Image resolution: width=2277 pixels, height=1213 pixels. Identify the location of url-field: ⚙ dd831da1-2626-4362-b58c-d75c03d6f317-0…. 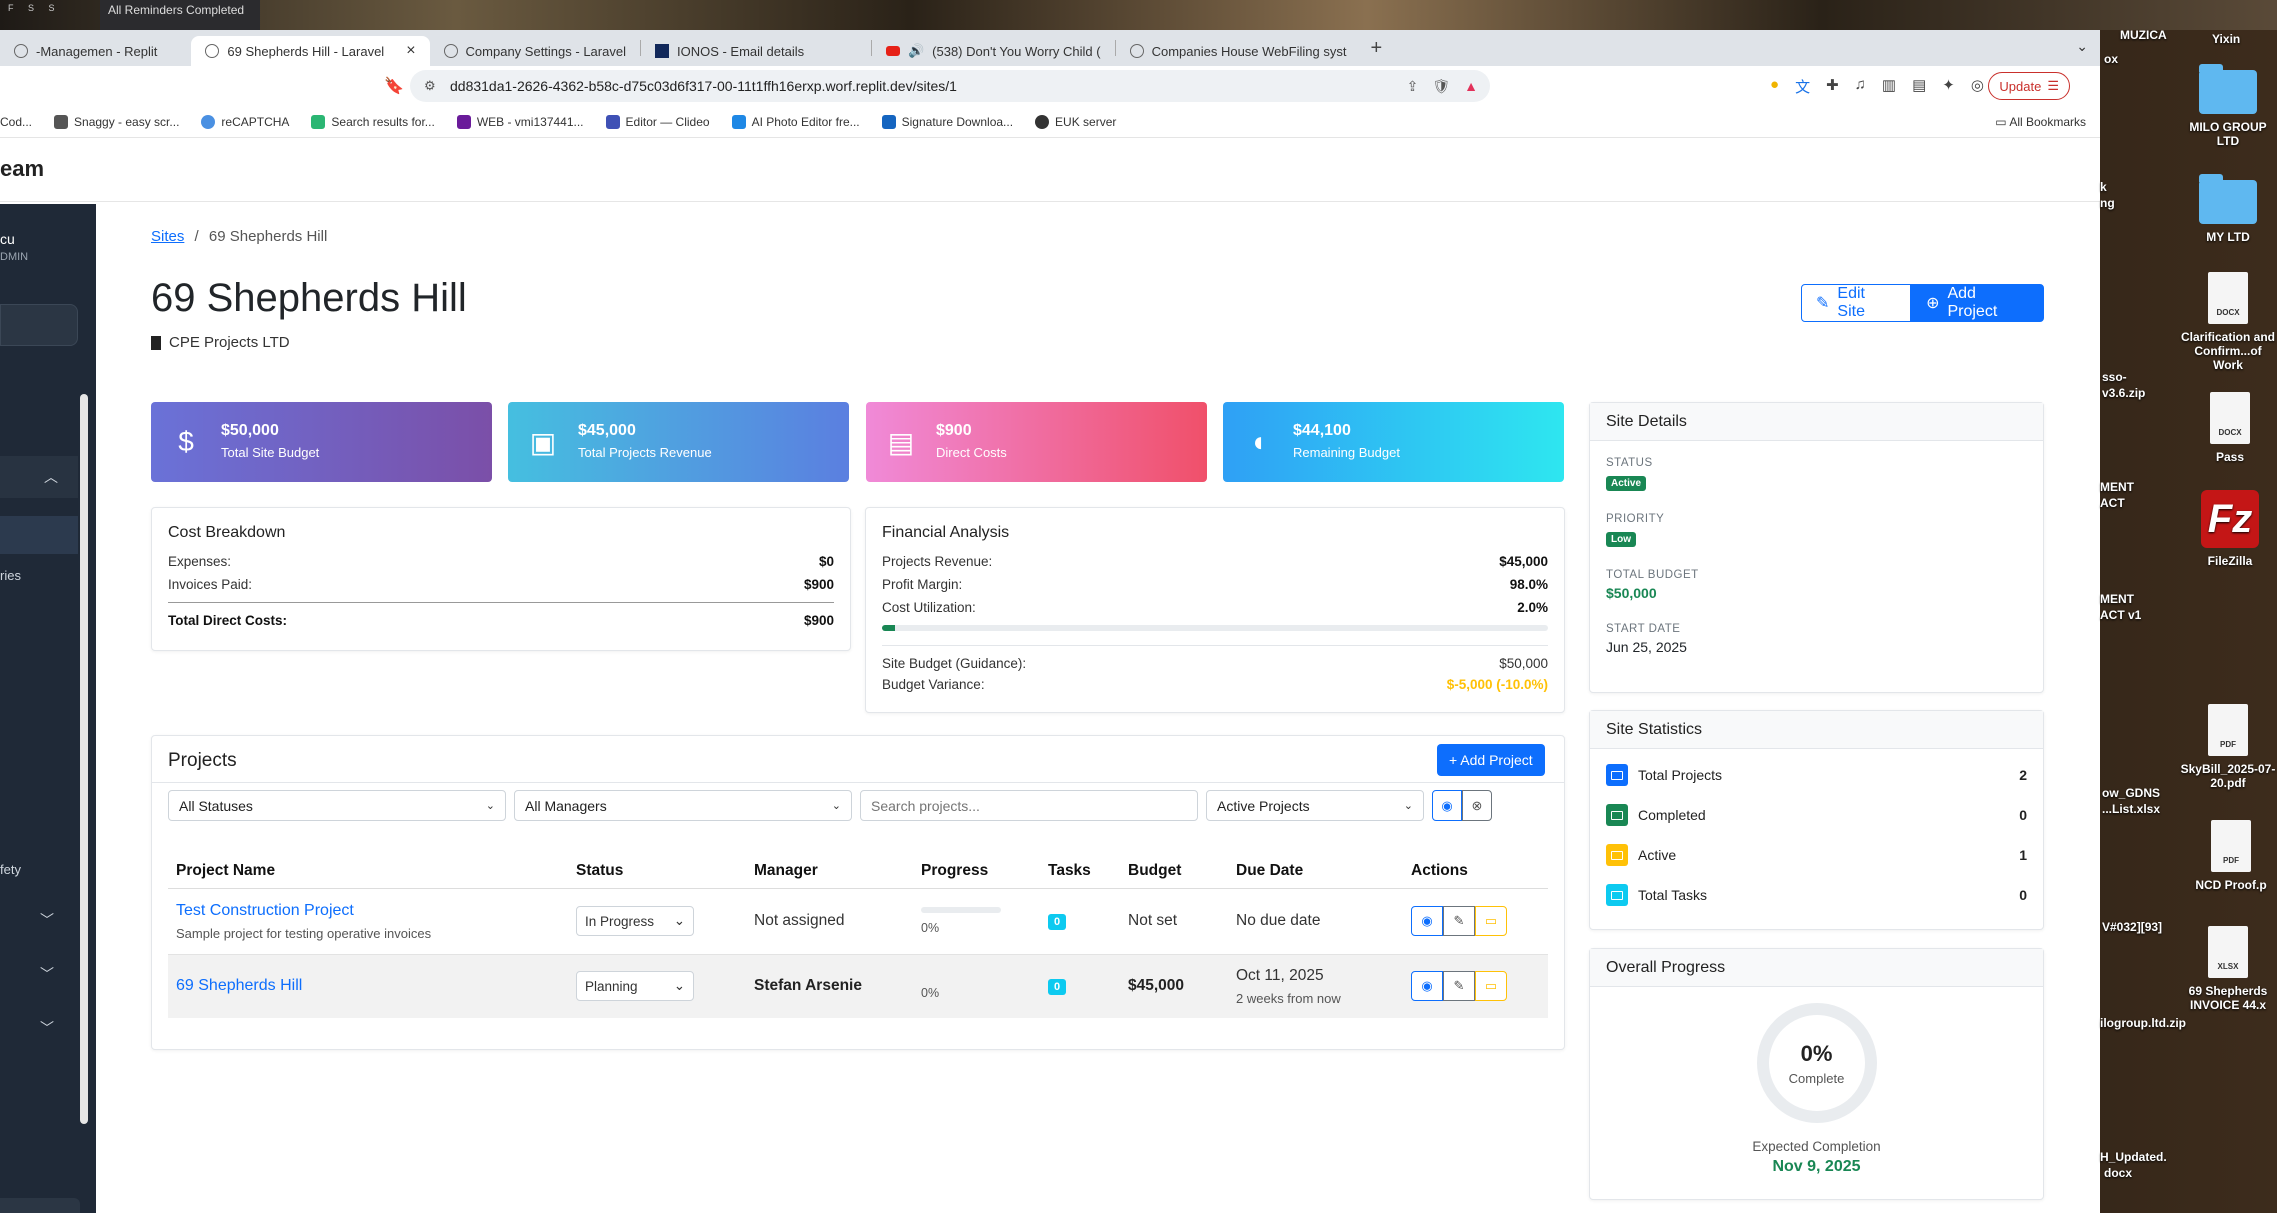
(950, 86).